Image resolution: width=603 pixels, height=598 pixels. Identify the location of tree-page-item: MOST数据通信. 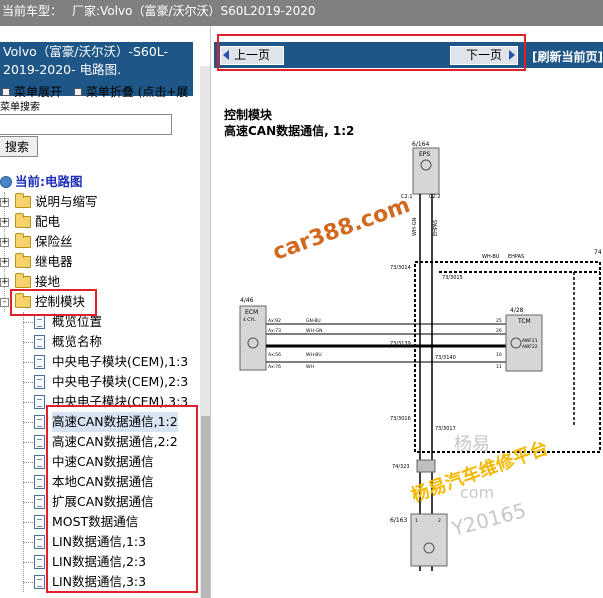
(100, 522).